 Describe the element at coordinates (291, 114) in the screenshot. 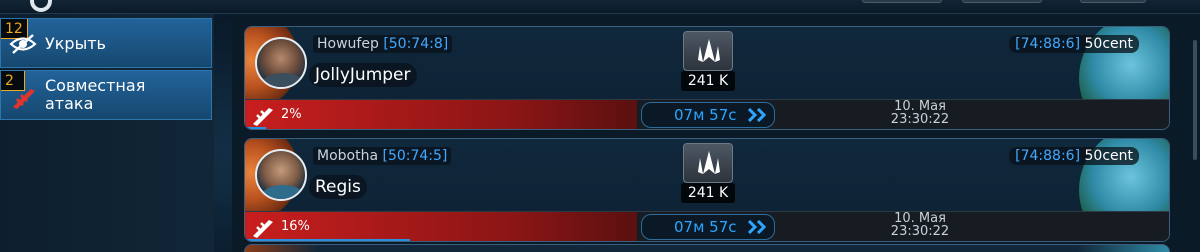

I see `progress-percent: 2%` at that location.